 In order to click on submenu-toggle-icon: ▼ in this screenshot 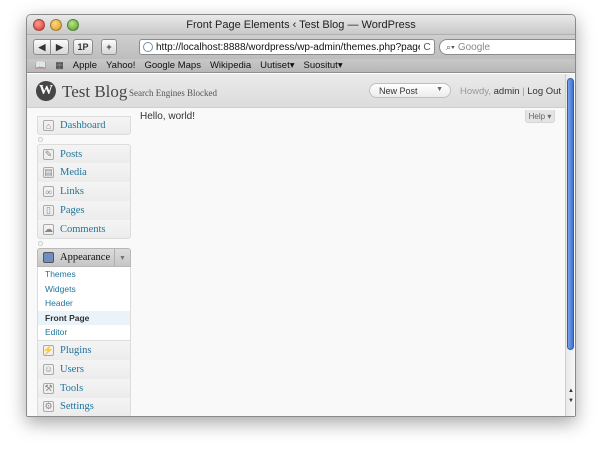, I will do `click(122, 257)`.